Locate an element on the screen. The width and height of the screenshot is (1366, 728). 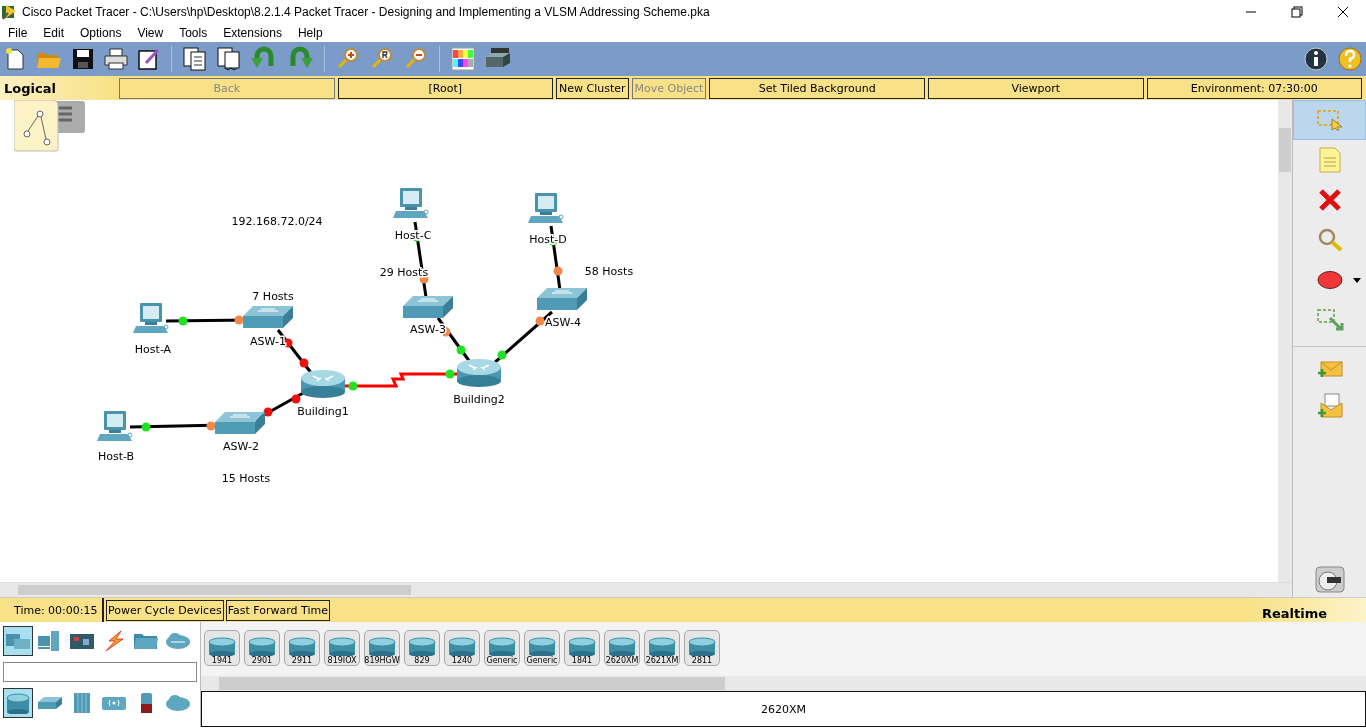
model-field: 2620XM is located at coordinates (783, 709).